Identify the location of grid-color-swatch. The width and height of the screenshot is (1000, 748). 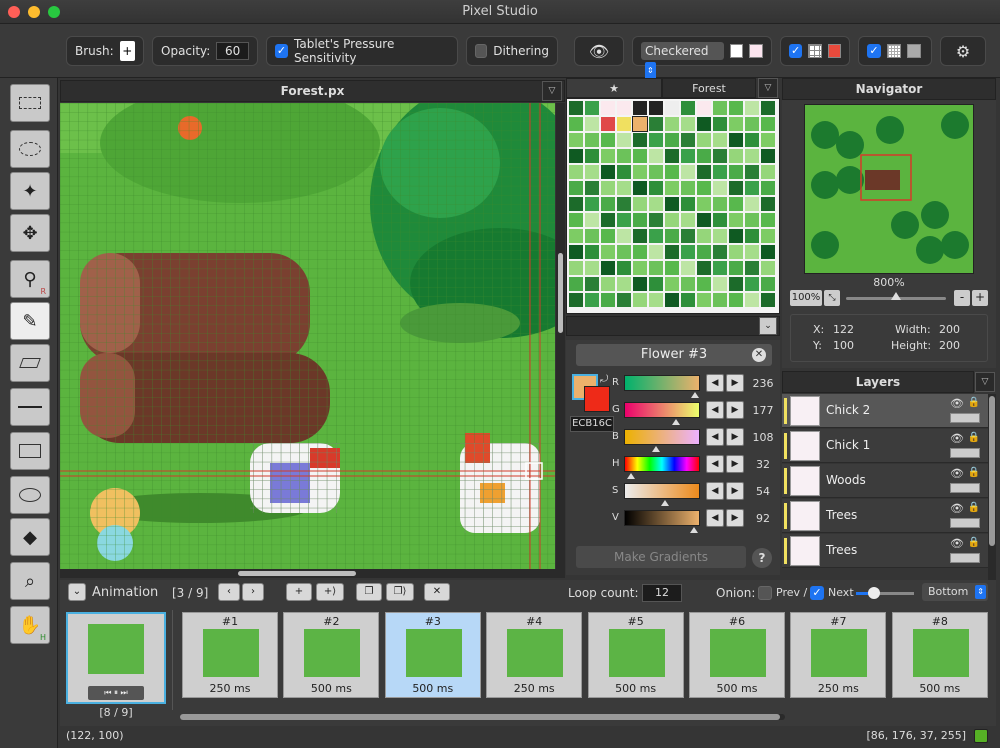
(834, 51).